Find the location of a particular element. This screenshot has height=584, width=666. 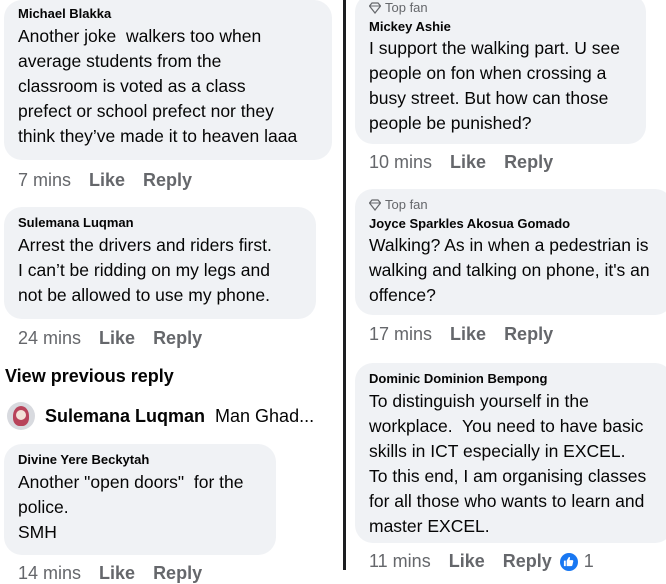

reaction-count: 1 is located at coordinates (588, 561).